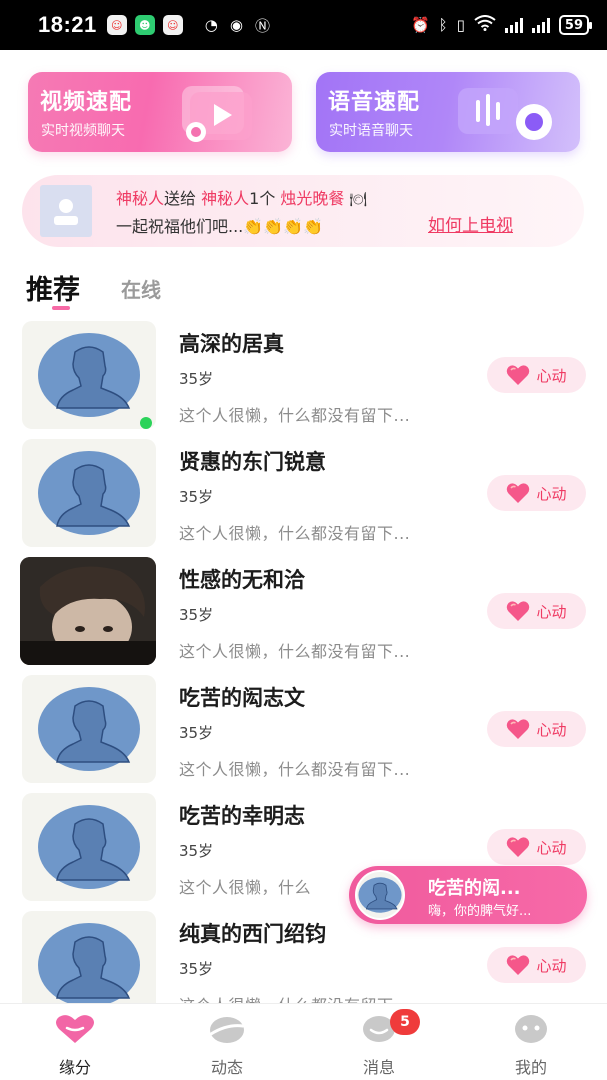  Describe the element at coordinates (74, 1067) in the screenshot. I see `nav-label: 缘分` at that location.